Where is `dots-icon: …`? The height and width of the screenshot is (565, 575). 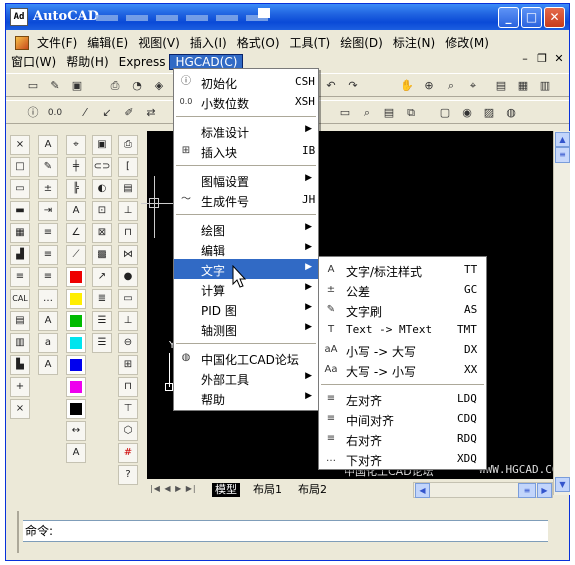
dots-icon: … is located at coordinates (48, 299).